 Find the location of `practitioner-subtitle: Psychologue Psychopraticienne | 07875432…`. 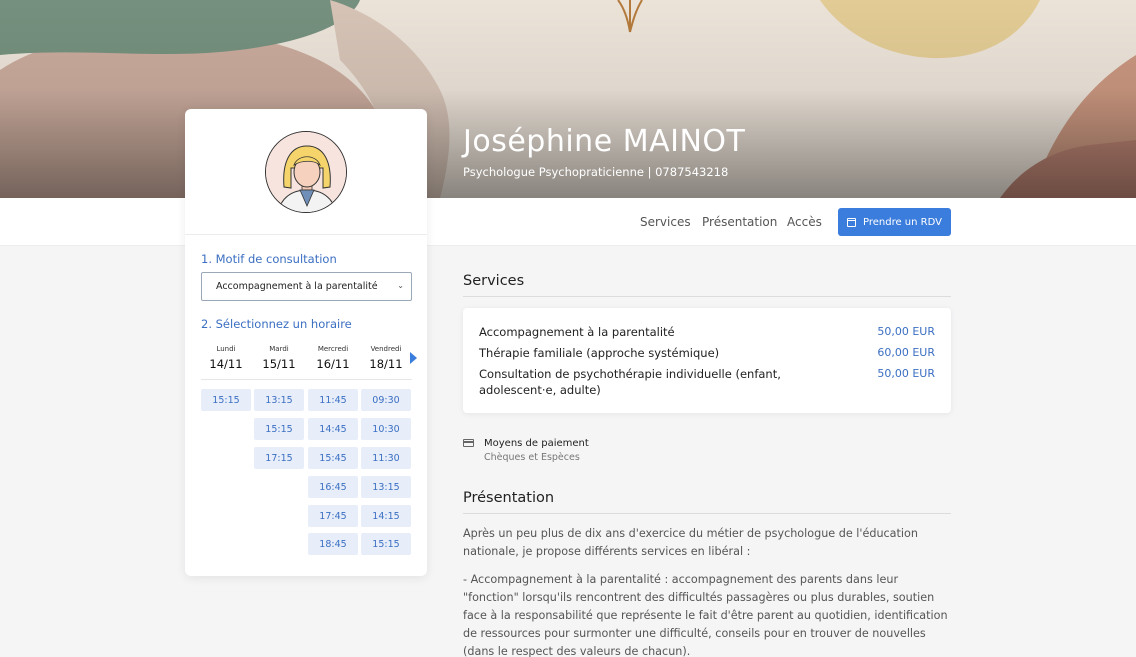

practitioner-subtitle: Psychologue Psychopraticienne | 07875432… is located at coordinates (596, 172).